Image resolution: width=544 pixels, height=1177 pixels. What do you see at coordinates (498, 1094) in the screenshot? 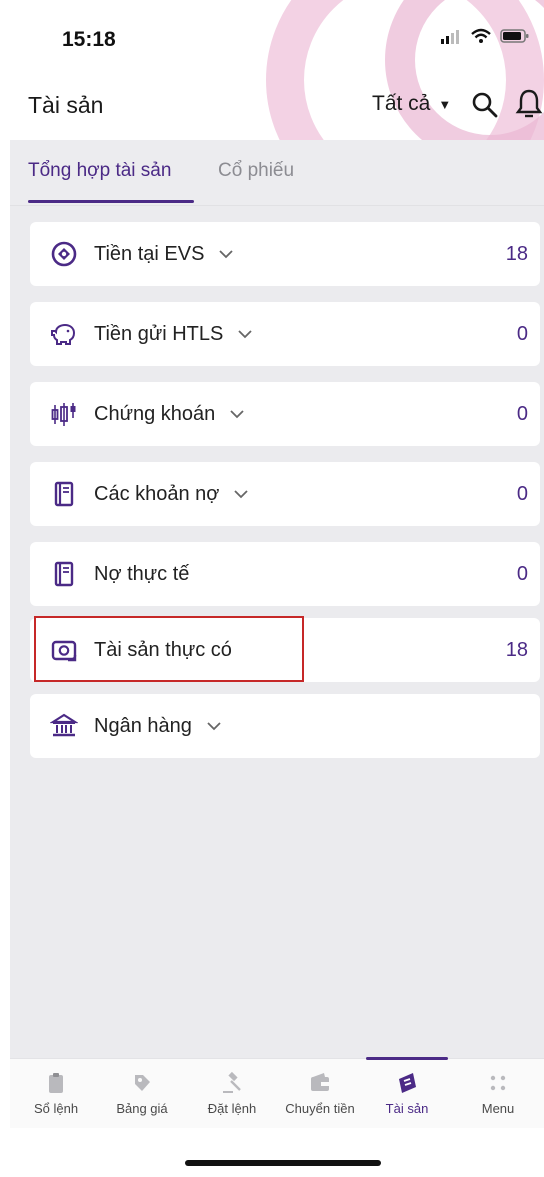
I see `nav-menu: Menu` at bounding box center [498, 1094].